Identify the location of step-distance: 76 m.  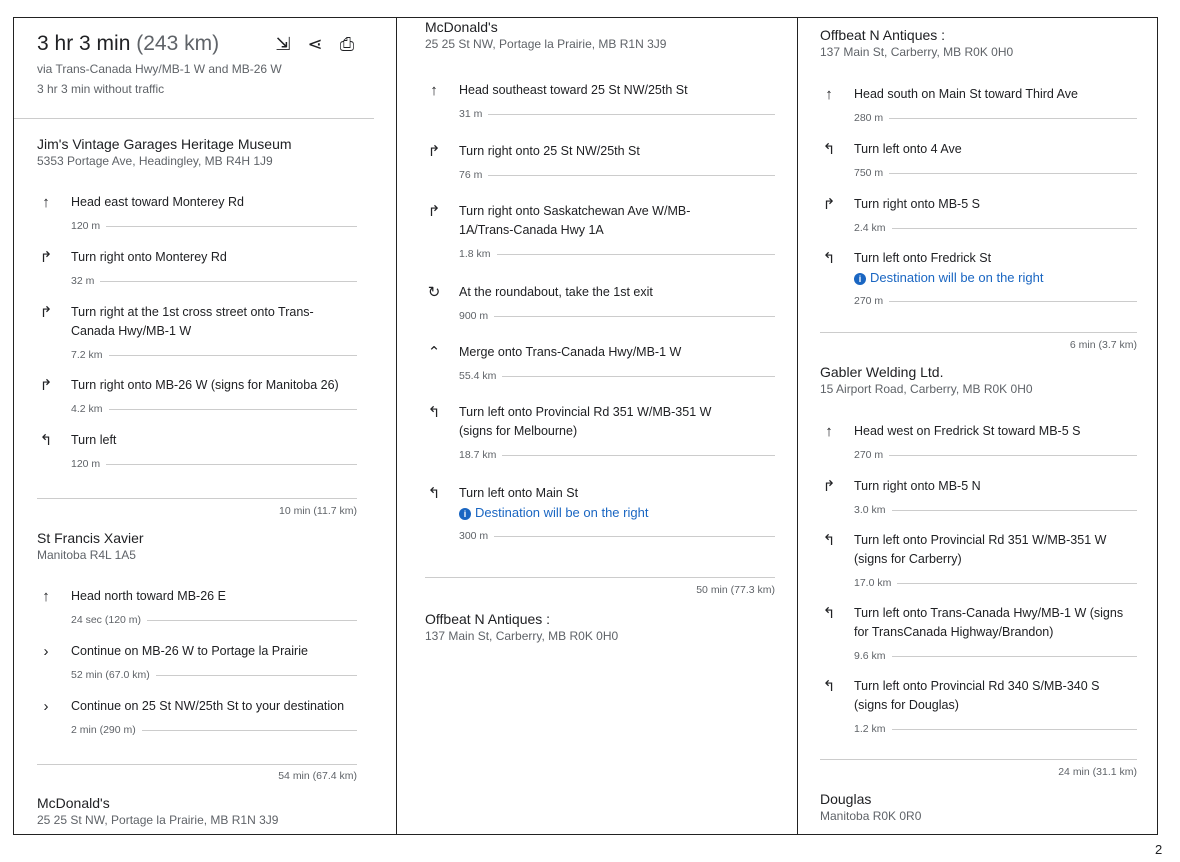
(617, 175).